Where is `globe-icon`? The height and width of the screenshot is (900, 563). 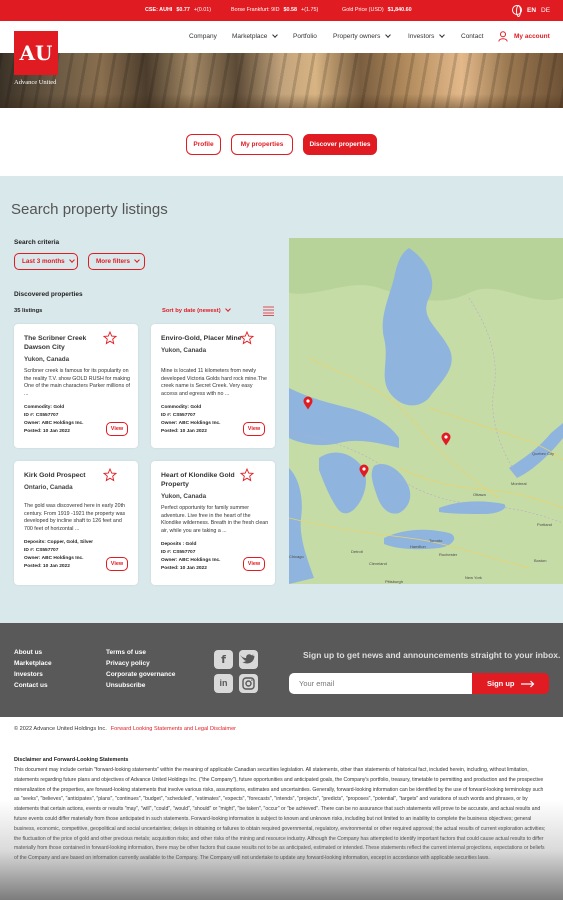 globe-icon is located at coordinates (517, 11).